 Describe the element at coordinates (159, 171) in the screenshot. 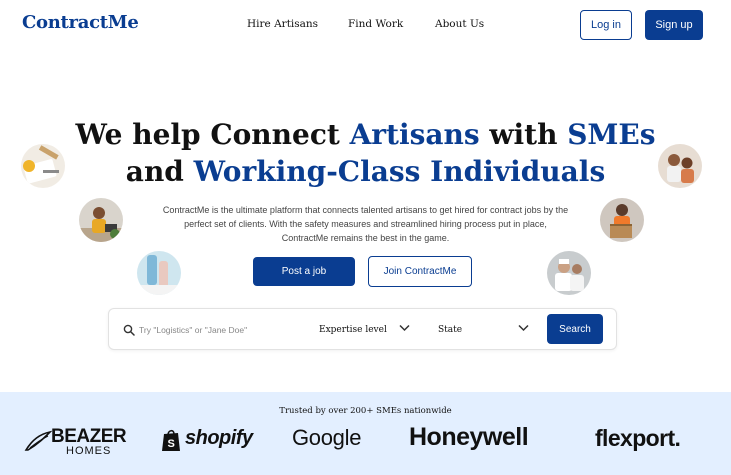

I see `hero-title-text-3: and` at that location.